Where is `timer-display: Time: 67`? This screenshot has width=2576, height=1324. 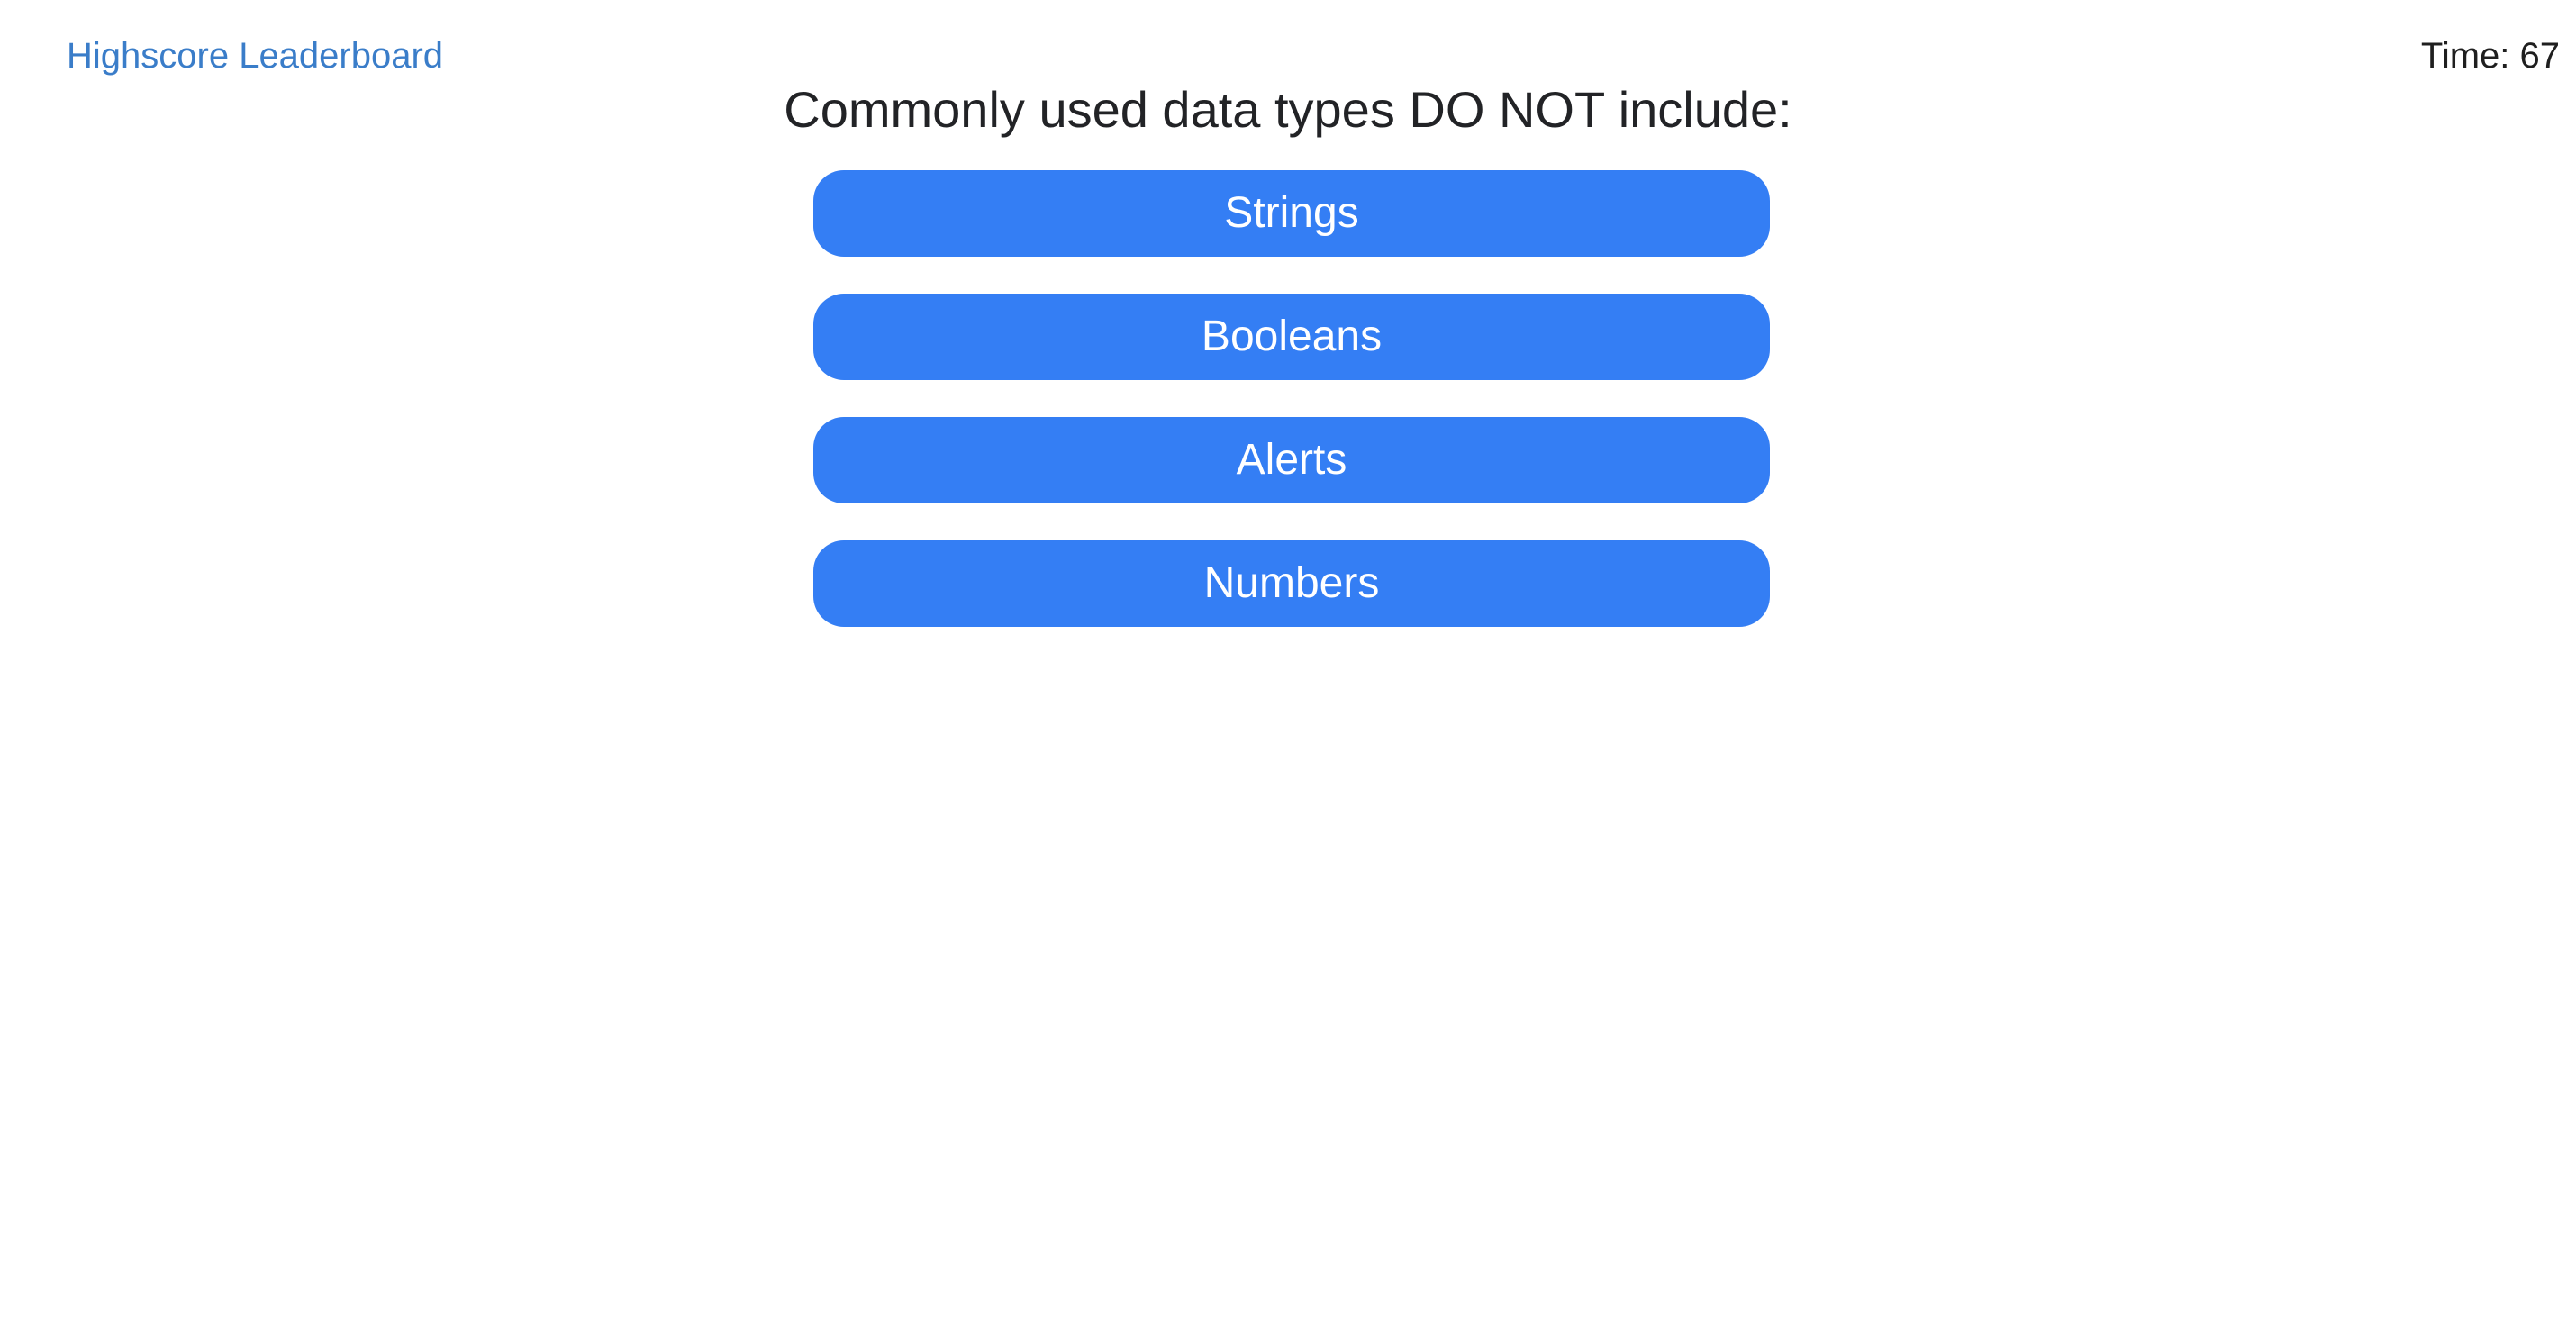
timer-display: Time: 67 is located at coordinates (2490, 56).